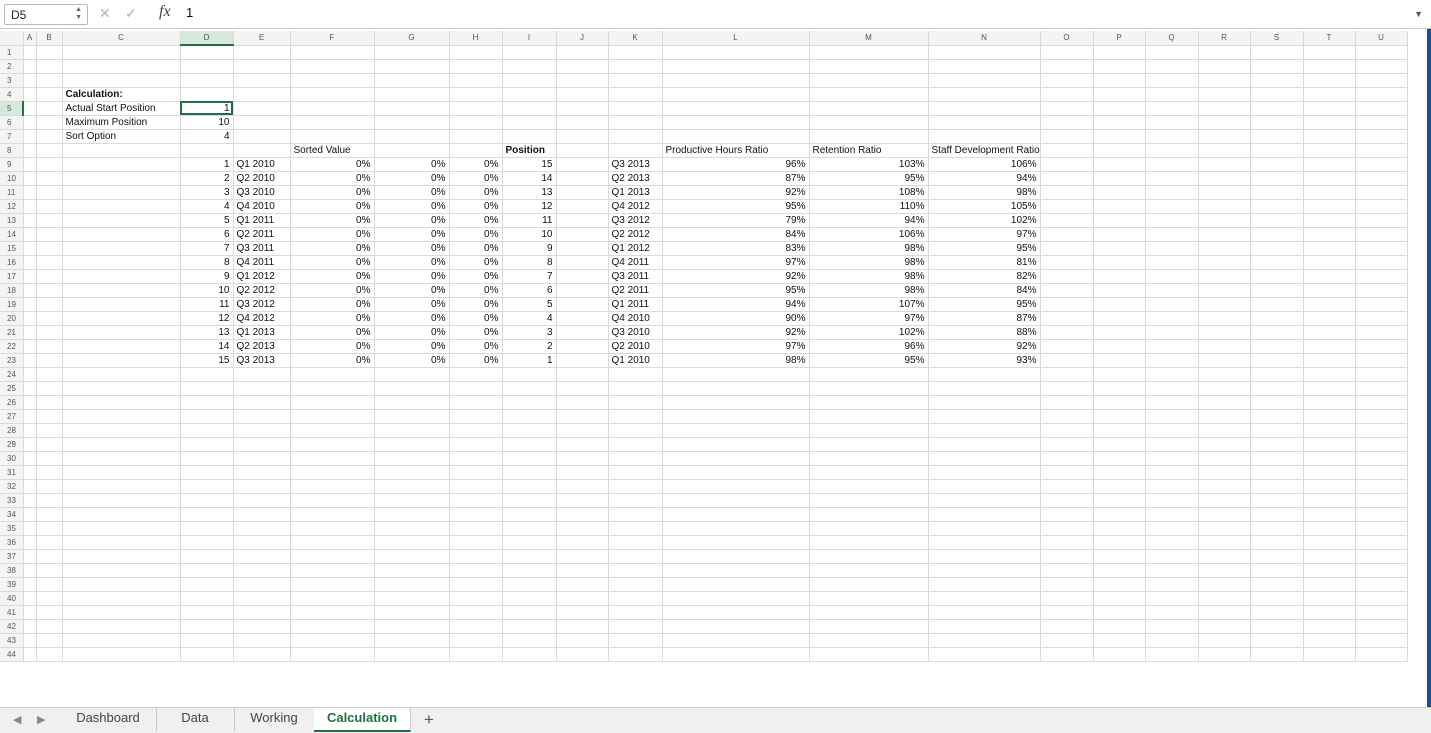  Describe the element at coordinates (529, 556) in the screenshot. I see `cell-i37` at that location.